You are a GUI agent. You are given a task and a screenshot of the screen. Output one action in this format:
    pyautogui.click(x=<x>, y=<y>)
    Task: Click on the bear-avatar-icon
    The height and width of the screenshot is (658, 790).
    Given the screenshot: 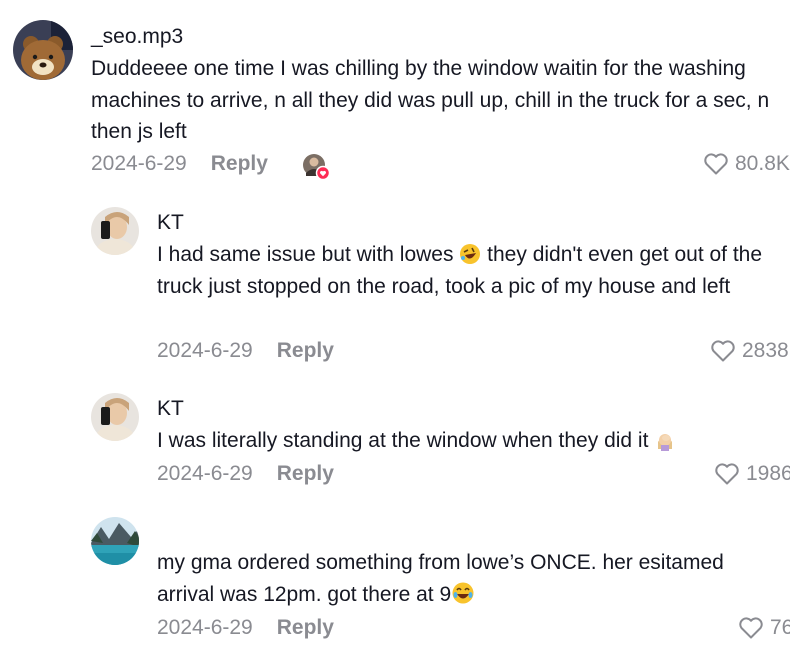 What is the action you would take?
    pyautogui.click(x=43, y=50)
    